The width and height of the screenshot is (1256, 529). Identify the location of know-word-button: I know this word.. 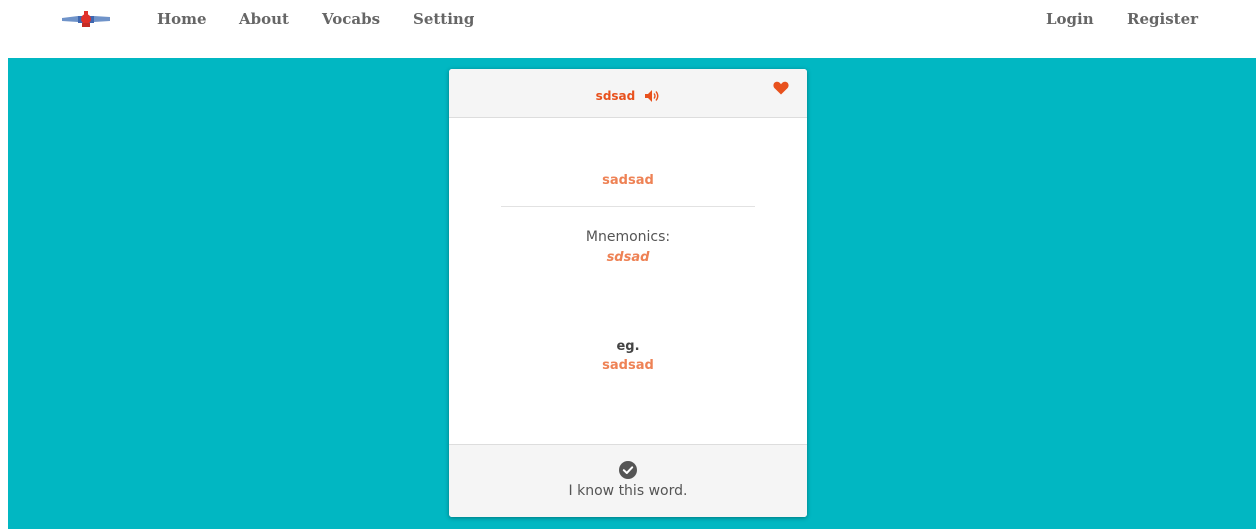
(628, 480).